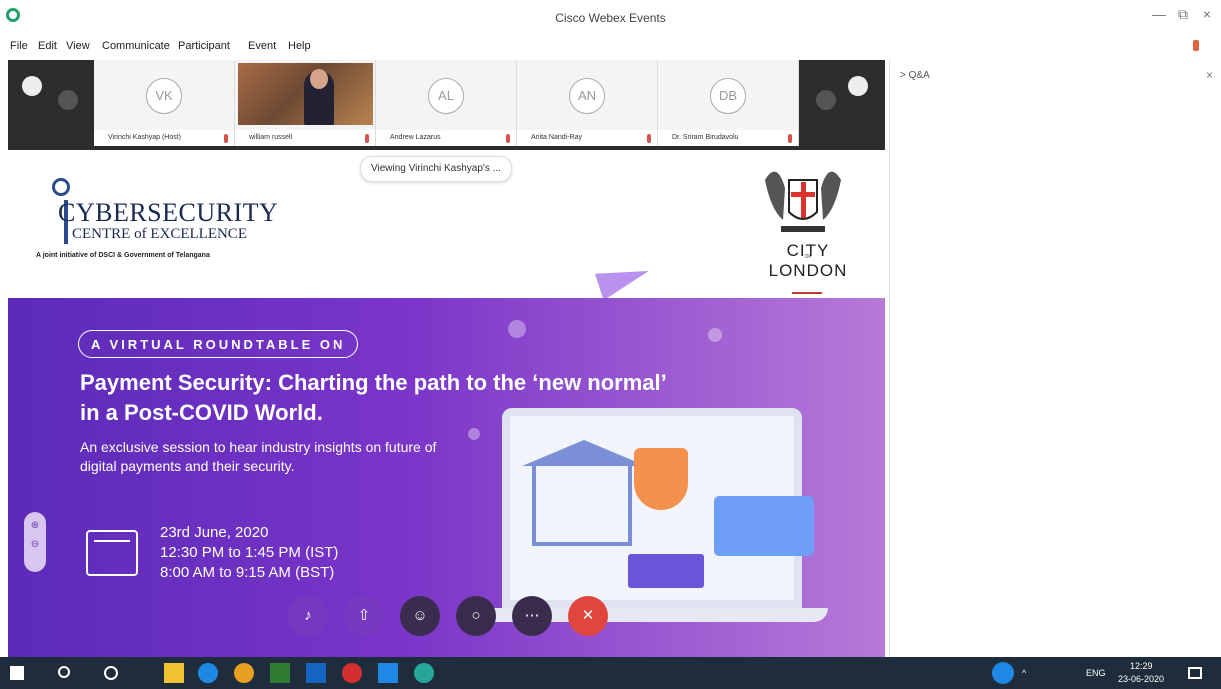 This screenshot has height=689, width=1221. What do you see at coordinates (728, 138) in the screenshot?
I see `participant-name: Dr. Sriram Birudavolu` at bounding box center [728, 138].